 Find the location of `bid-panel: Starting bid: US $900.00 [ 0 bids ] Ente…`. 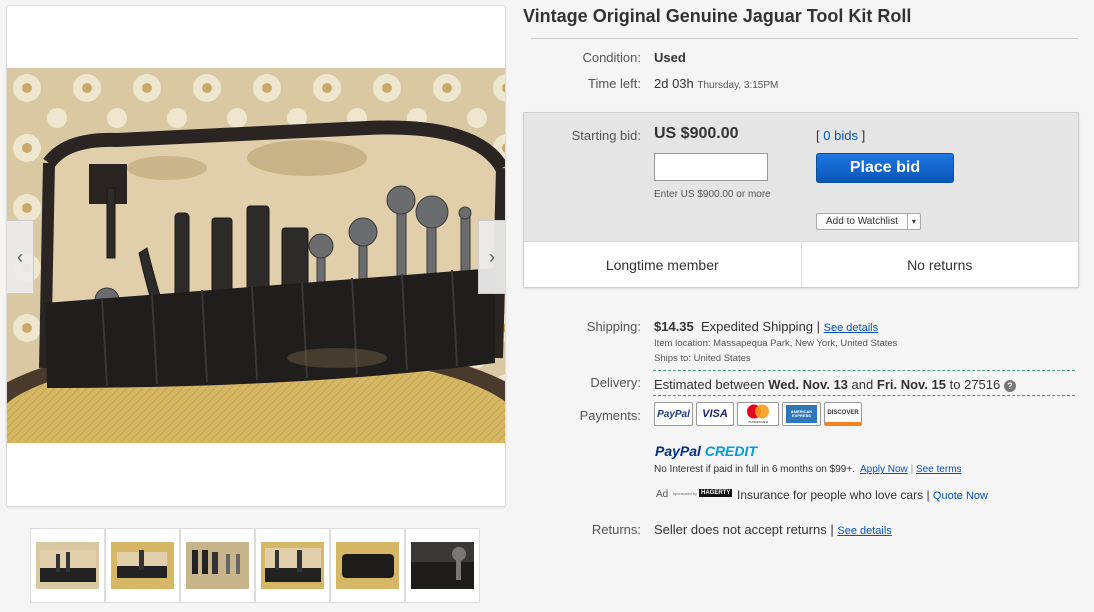

bid-panel: Starting bid: US $900.00 [ 0 bids ] Ente… is located at coordinates (801, 200).